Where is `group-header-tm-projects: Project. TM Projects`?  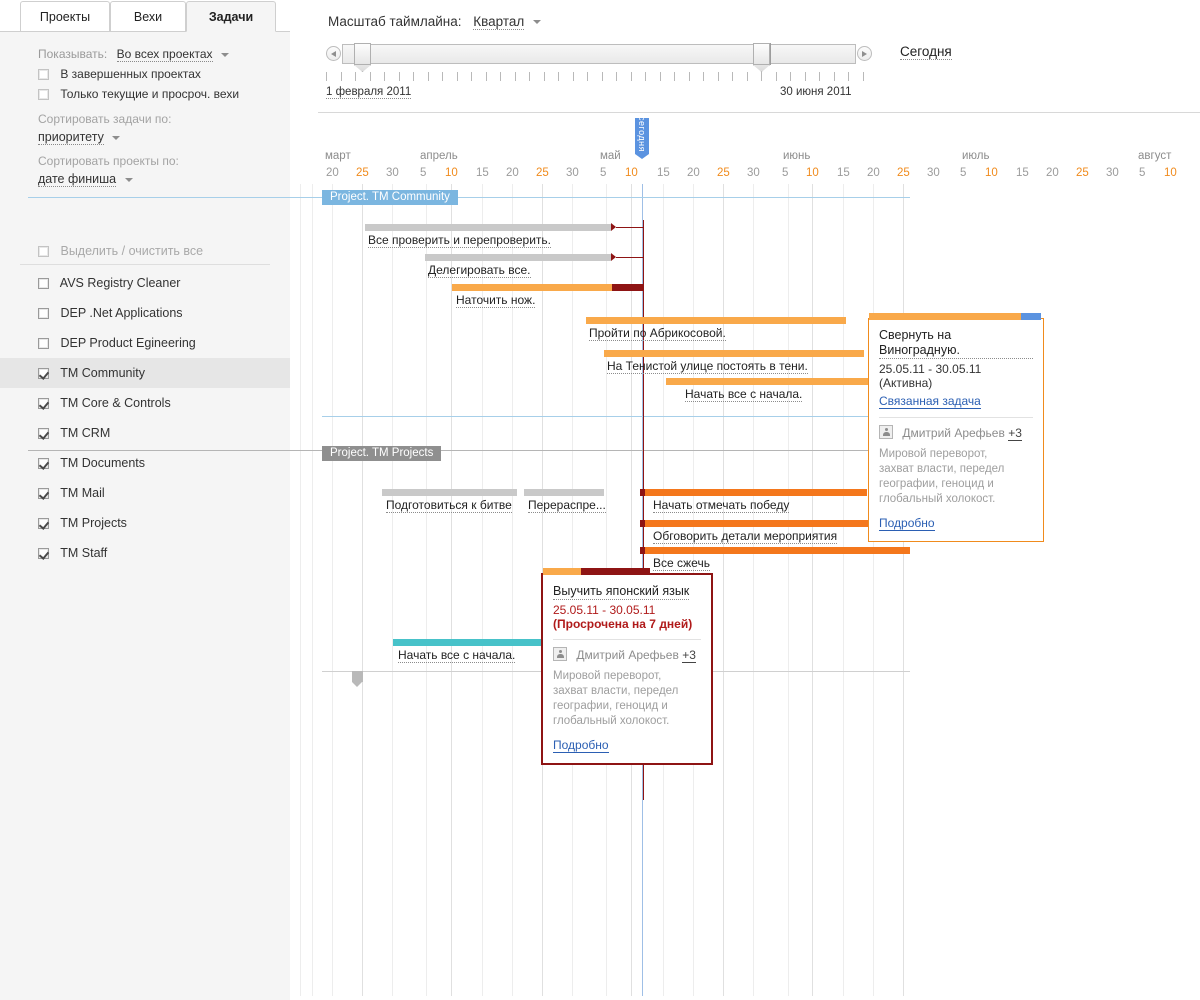 group-header-tm-projects: Project. TM Projects is located at coordinates (382, 453).